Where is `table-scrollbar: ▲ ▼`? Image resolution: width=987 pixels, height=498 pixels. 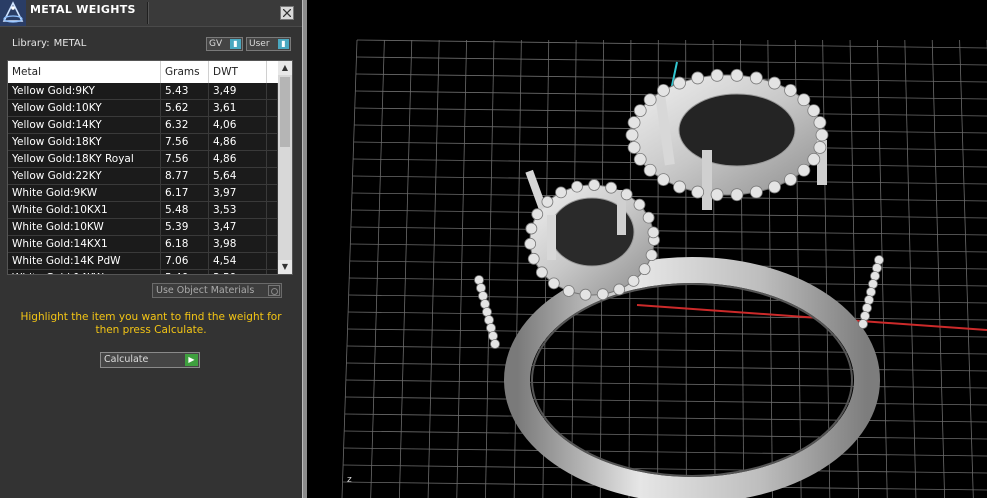
table-scrollbar: ▲ ▼ is located at coordinates (285, 167).